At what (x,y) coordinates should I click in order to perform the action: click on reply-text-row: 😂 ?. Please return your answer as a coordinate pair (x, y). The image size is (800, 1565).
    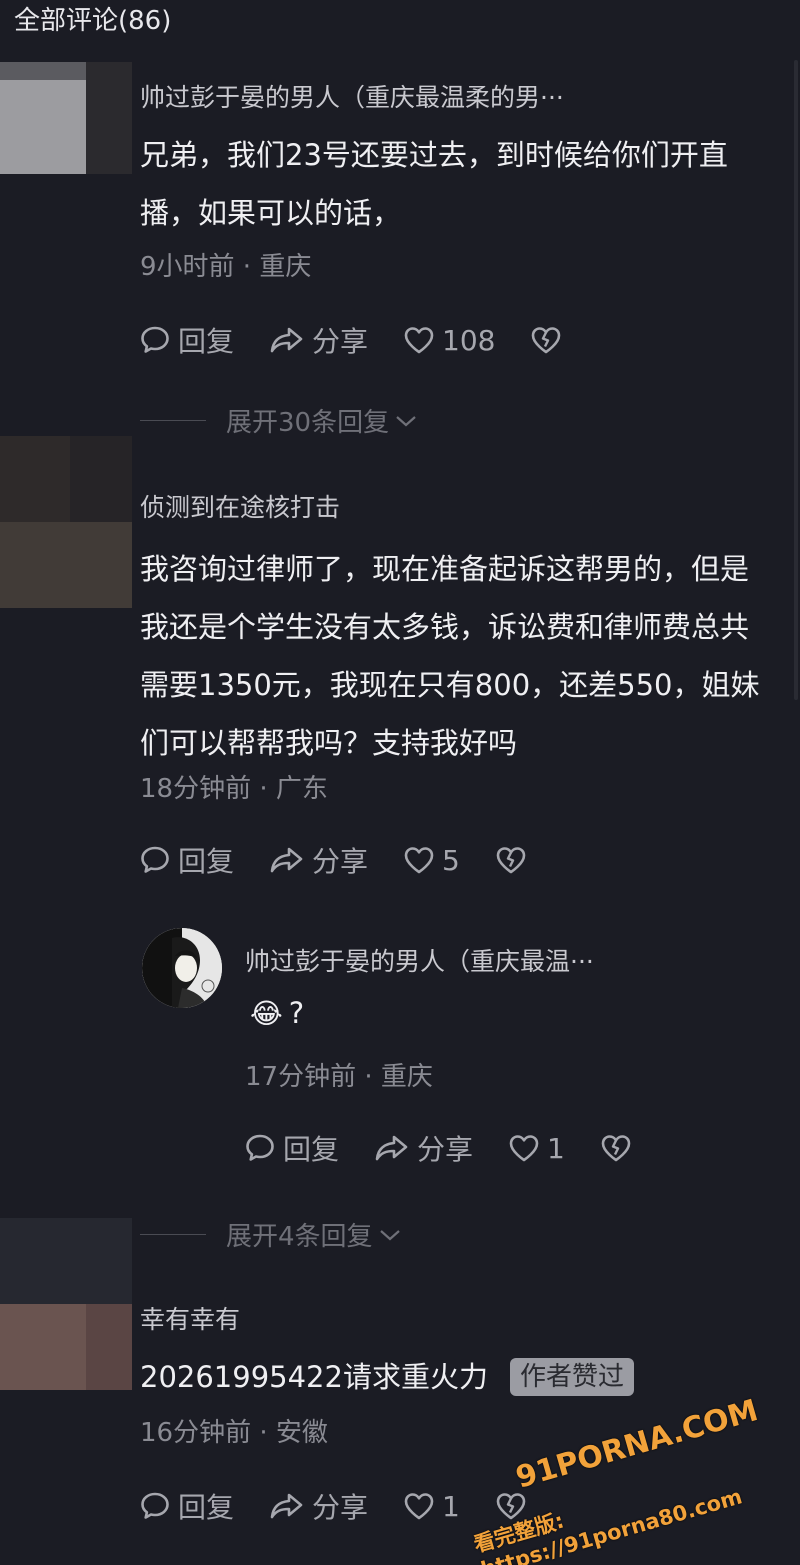
    Looking at the image, I should click on (277, 1013).